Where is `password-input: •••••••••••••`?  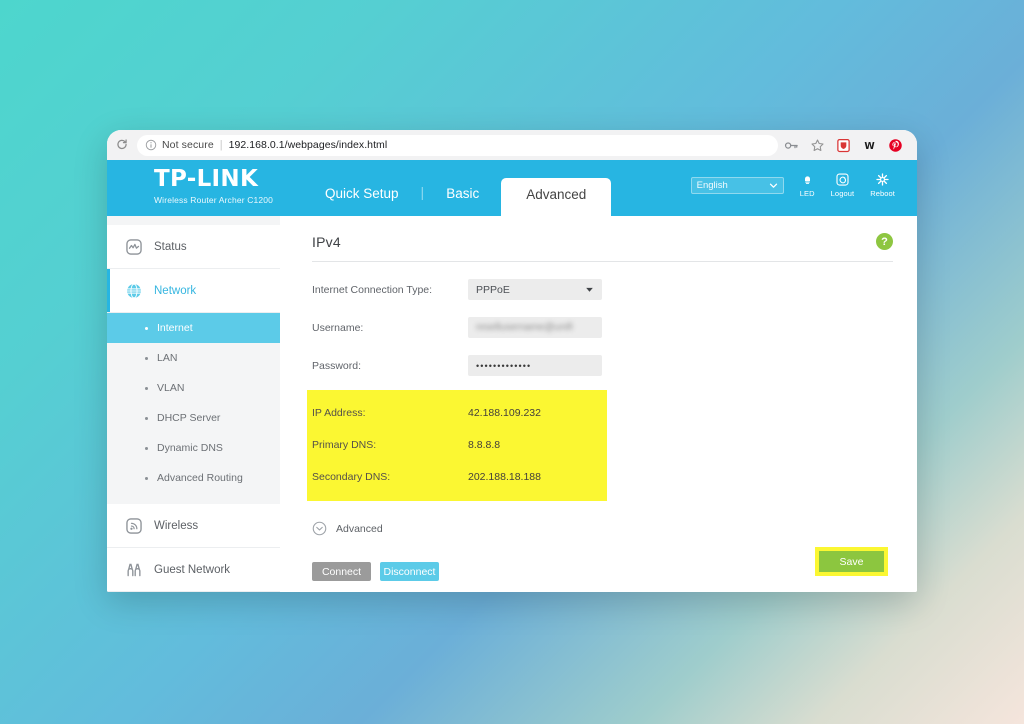
password-input: ••••••••••••• is located at coordinates (535, 365).